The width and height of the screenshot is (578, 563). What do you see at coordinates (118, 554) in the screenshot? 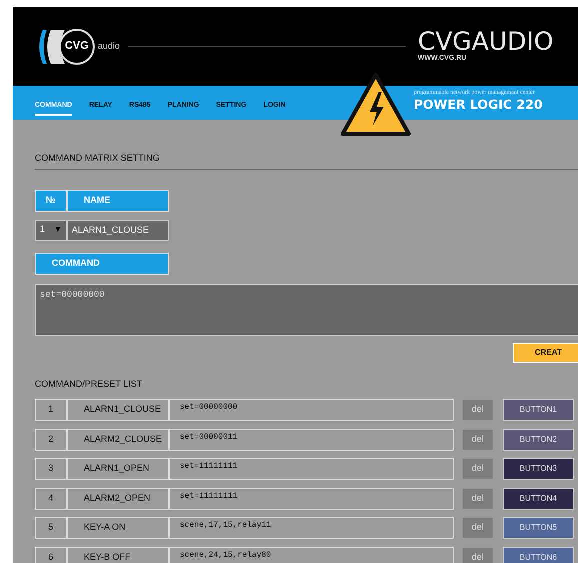
I see `table-cell: KEY-B OFF` at bounding box center [118, 554].